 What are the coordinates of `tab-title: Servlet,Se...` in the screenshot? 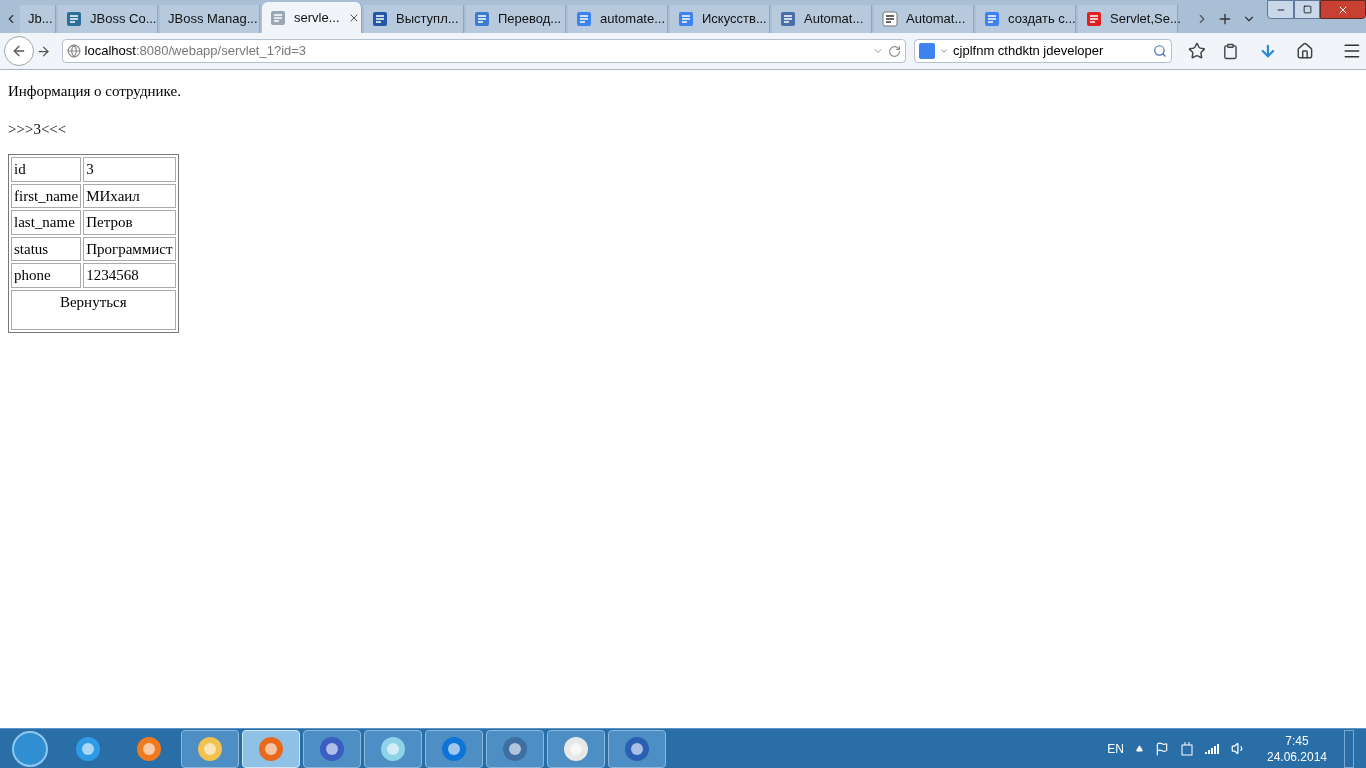 It's located at (1145, 19).